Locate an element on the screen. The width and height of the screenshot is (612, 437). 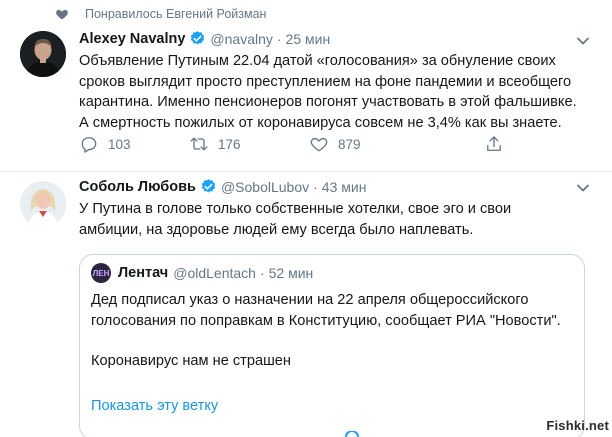
share-button is located at coordinates (498, 144).